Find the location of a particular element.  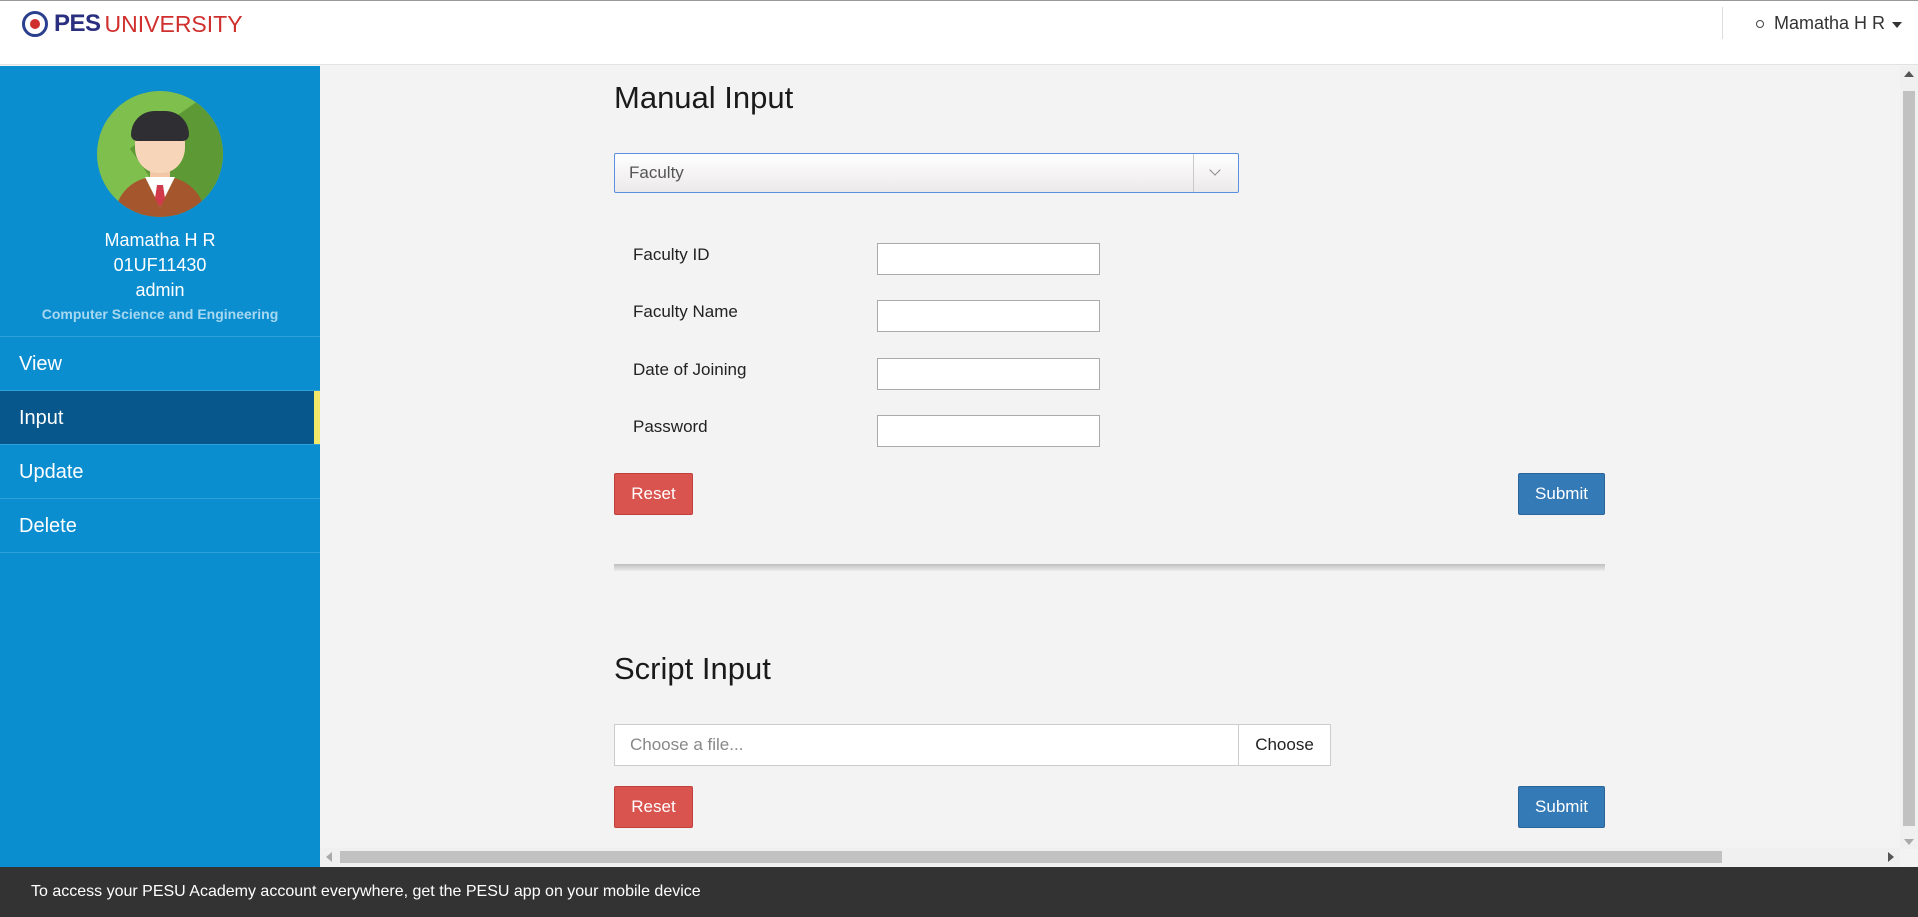

horizontal-scroll-thumb is located at coordinates (1031, 857).